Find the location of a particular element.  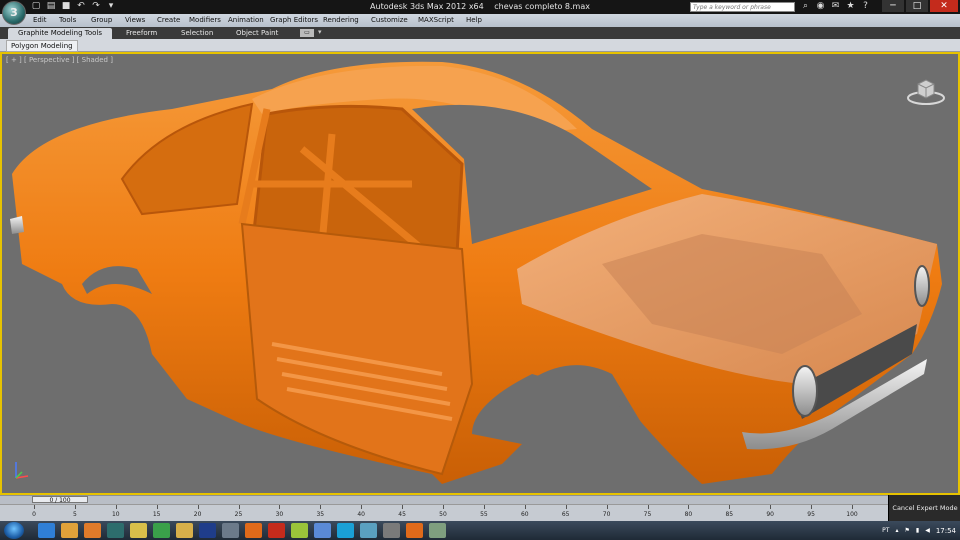

menu-tools: Tools is located at coordinates (67, 20).